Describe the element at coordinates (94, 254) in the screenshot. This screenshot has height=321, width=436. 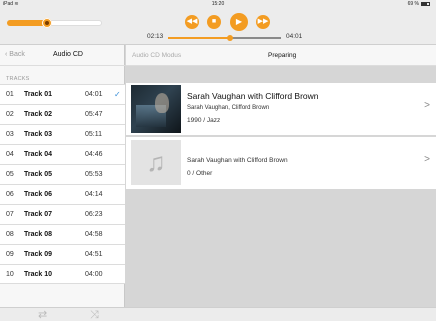
I see `track-duration: 04:51` at that location.